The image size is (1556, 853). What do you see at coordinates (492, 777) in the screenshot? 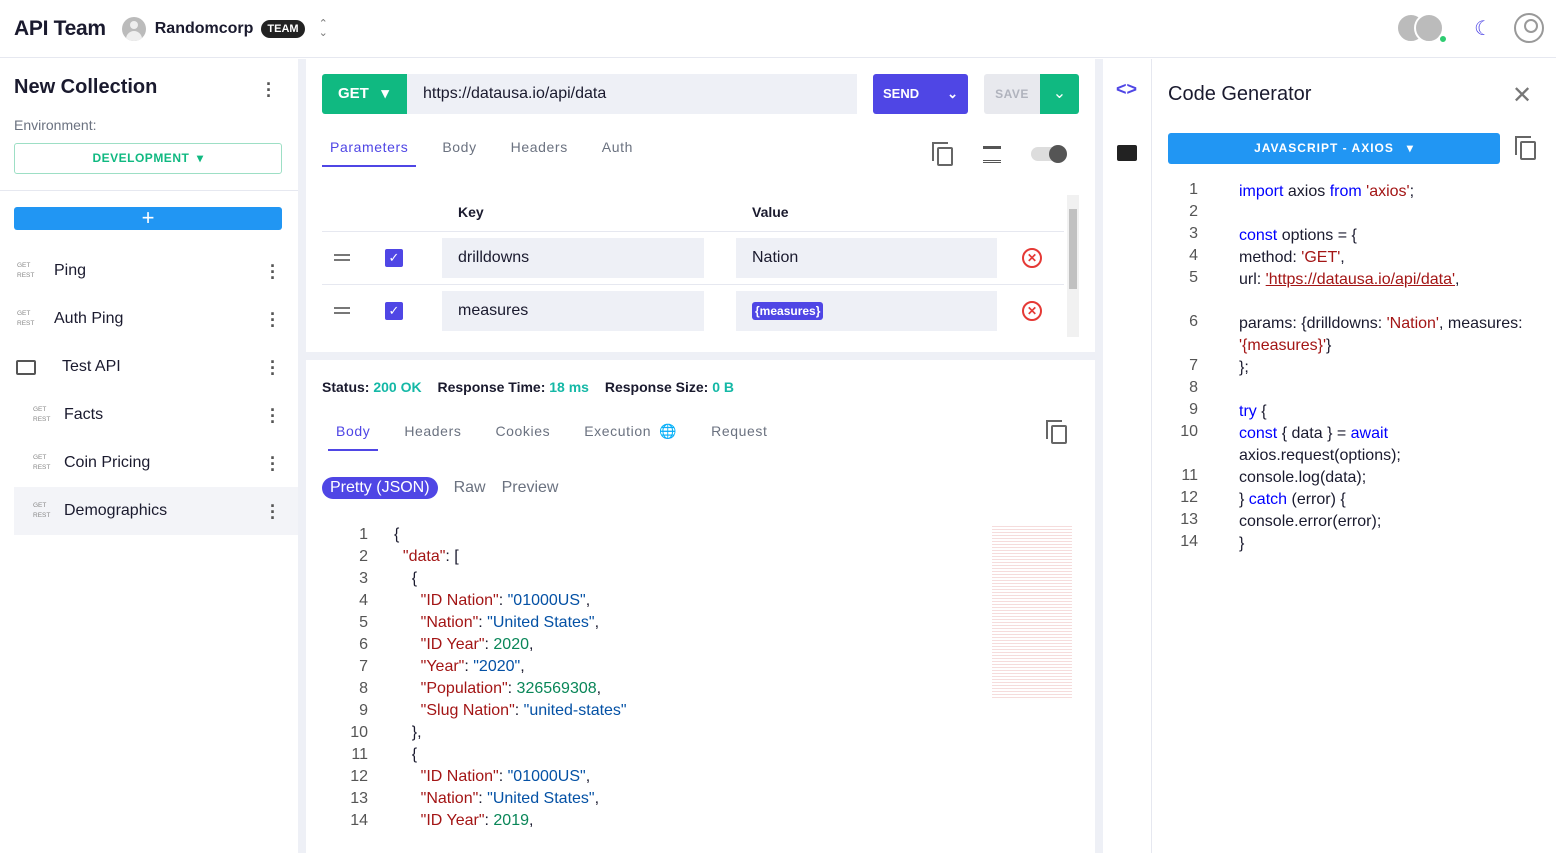
I see `code-line: "ID Nation": "01000US",` at bounding box center [492, 777].